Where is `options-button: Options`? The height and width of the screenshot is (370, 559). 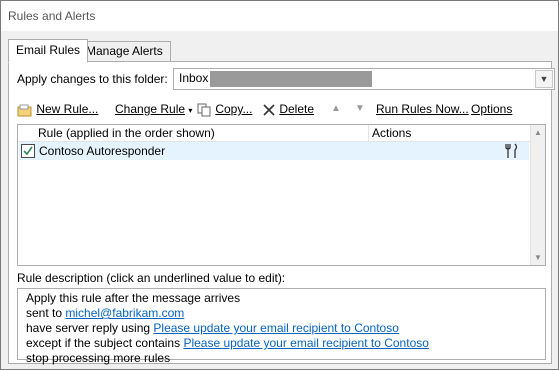
options-button: Options is located at coordinates (491, 109).